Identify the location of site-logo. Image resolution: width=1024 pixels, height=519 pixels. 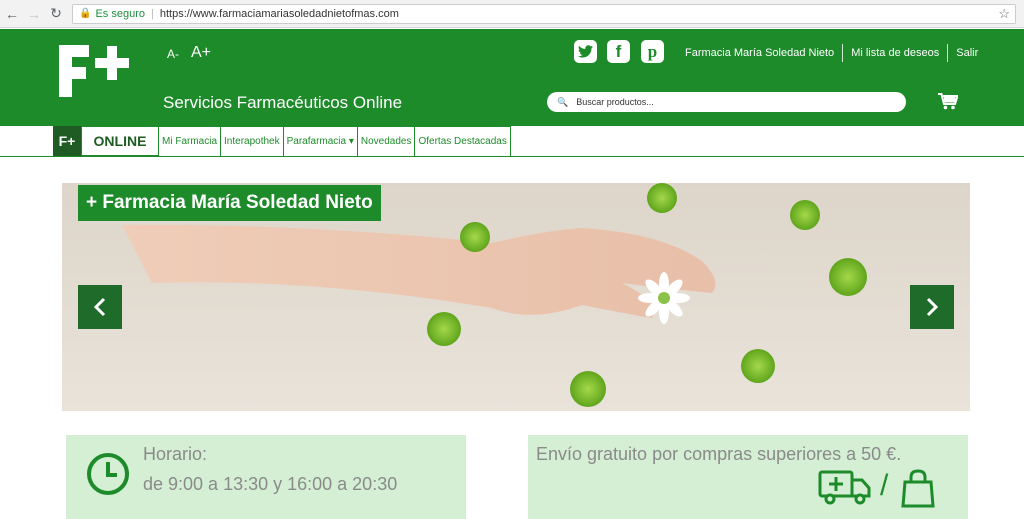
(95, 71).